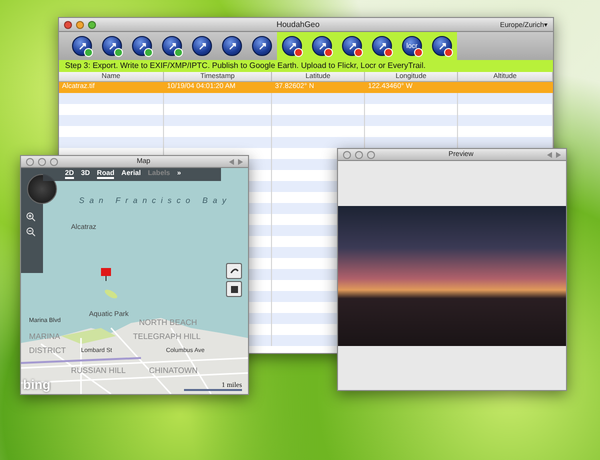  Describe the element at coordinates (111, 294) in the screenshot. I see `island-icon` at that location.